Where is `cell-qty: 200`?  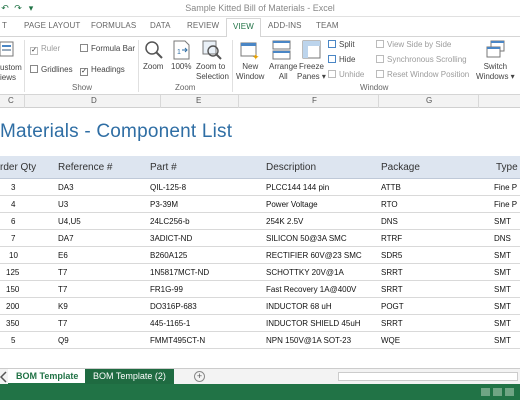
cell-qty: 200 is located at coordinates (12, 306).